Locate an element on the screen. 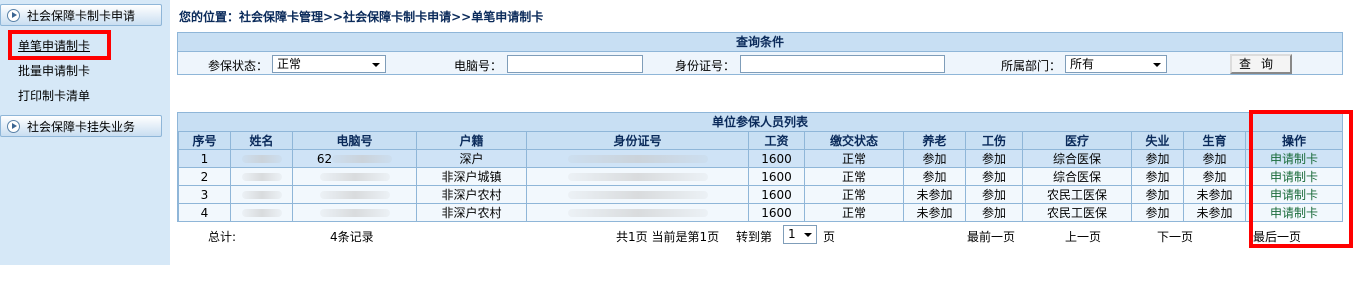 The height and width of the screenshot is (304, 1358). table-row: 4 非深户农村 1600 正常 未参加 参加 农民工医保 参加 未参加 申请制卡 is located at coordinates (760, 212).